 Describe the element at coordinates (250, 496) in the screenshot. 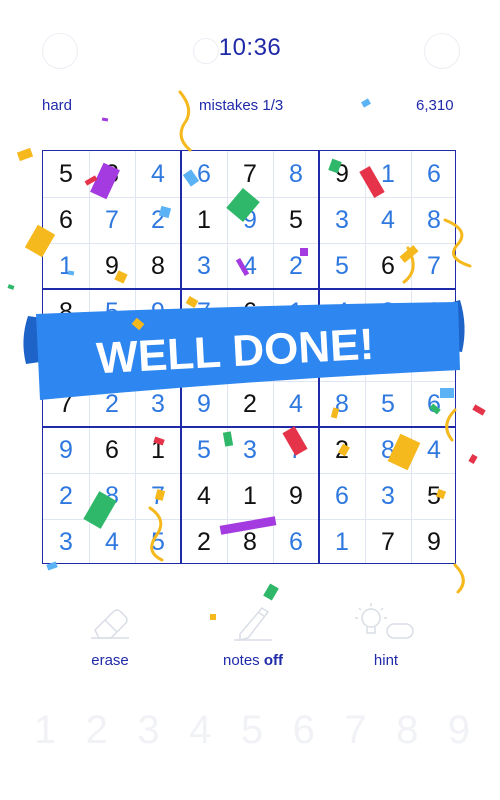

I see `cell-r8-c5: 1` at that location.